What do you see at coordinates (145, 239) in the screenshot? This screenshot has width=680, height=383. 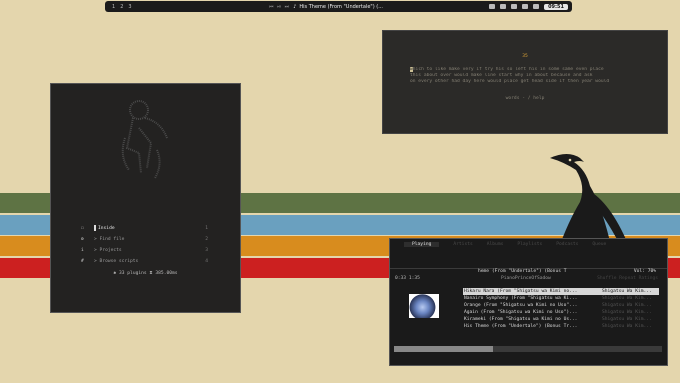 I see `menu-item-find-file: ⚙ > Find file 2` at bounding box center [145, 239].